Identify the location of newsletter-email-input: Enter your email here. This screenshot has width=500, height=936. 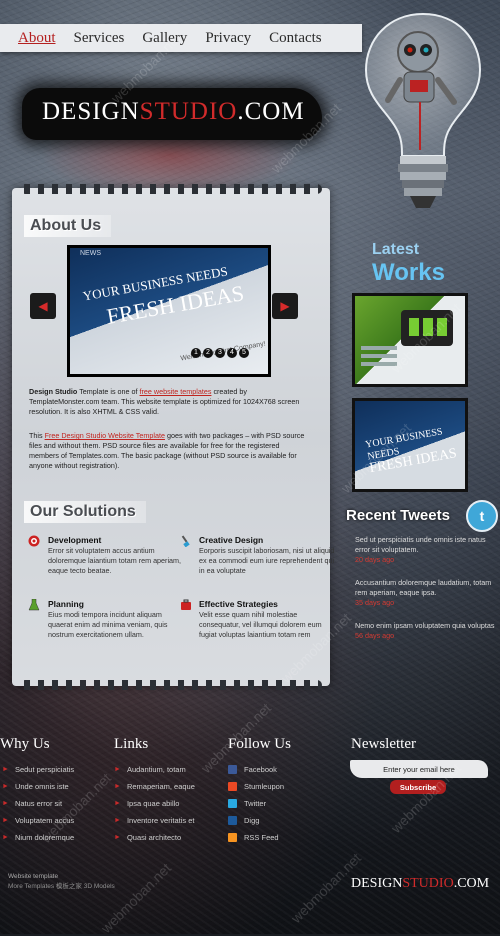
(419, 769).